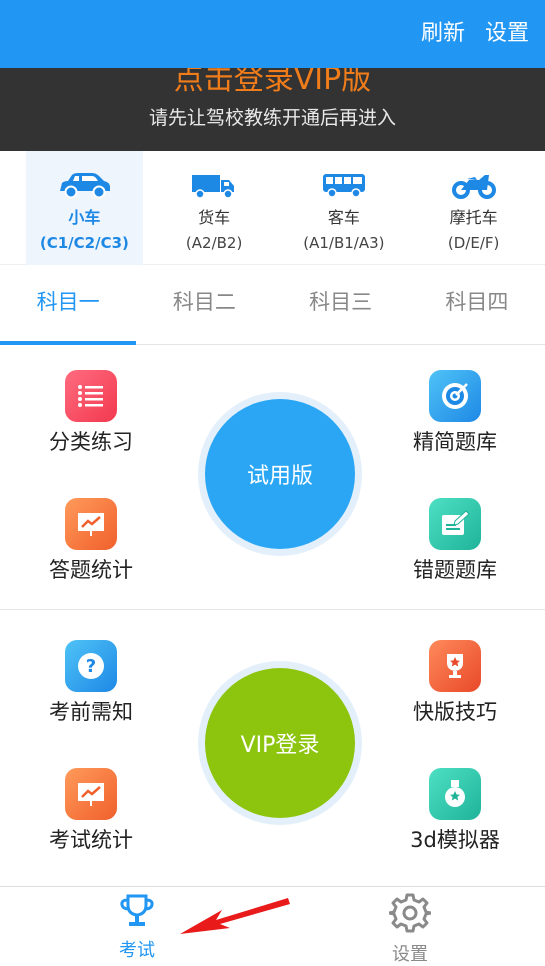  I want to click on subject-tabs: 科目一 科目二 科目三 科目四, so click(272, 305).